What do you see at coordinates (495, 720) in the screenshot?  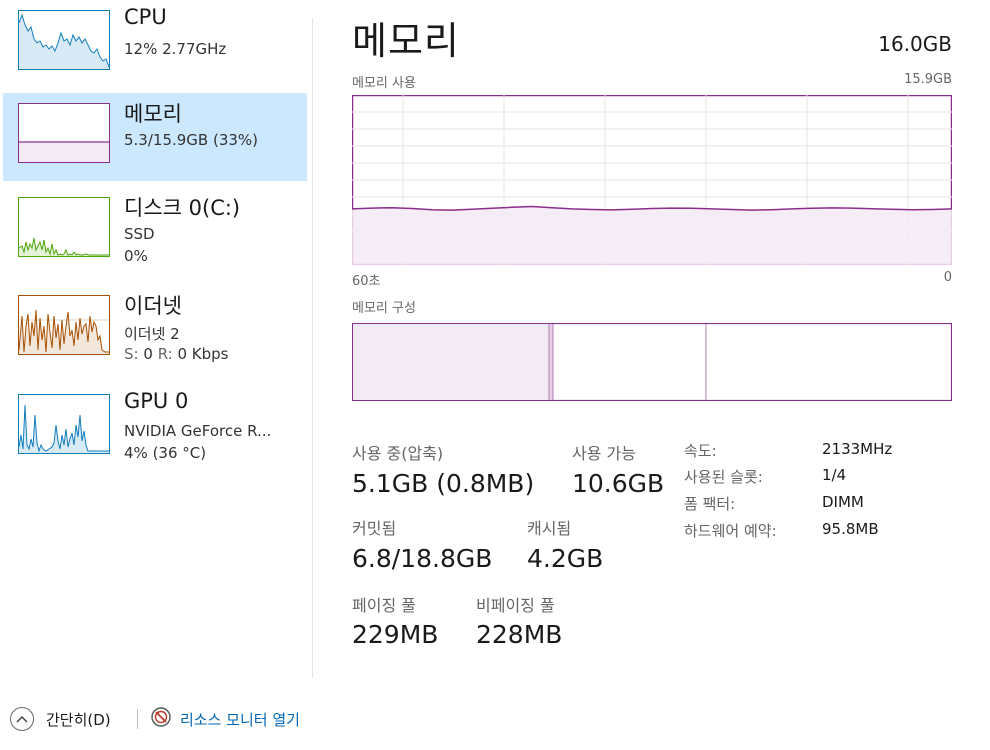 I see `footer-bar: 간단히(D) 리소스 모니터 열기` at bounding box center [495, 720].